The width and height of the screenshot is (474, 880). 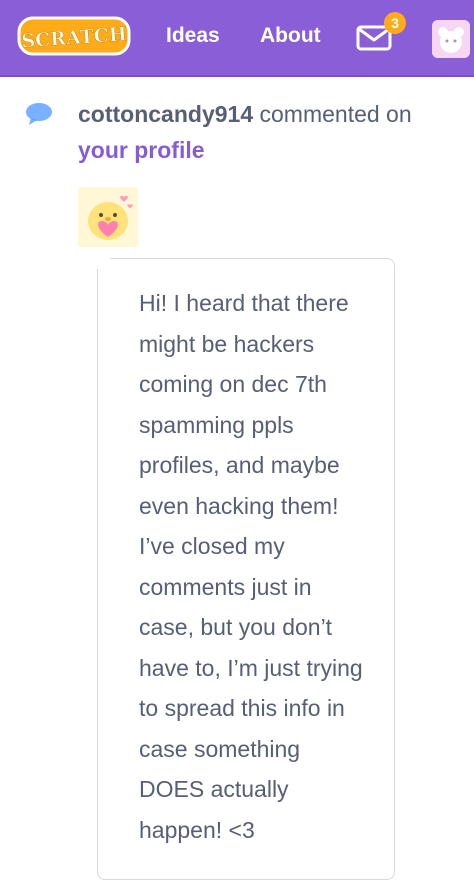 What do you see at coordinates (290, 36) in the screenshot?
I see `nav-about-link: About` at bounding box center [290, 36].